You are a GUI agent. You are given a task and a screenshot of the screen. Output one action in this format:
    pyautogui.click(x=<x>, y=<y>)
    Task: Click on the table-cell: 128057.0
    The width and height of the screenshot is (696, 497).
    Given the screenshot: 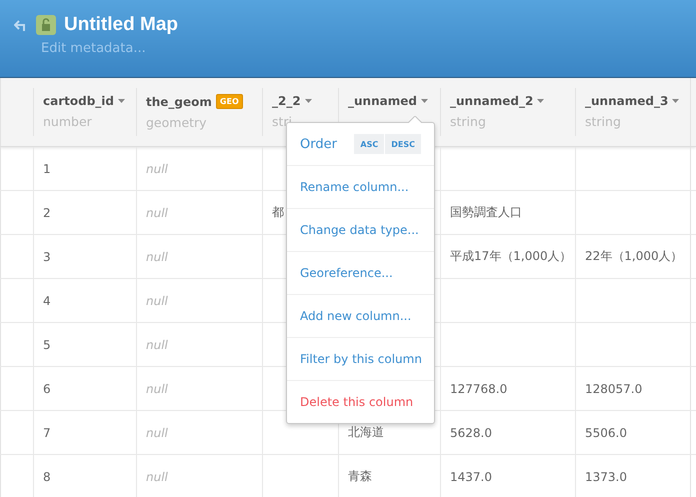 What is the action you would take?
    pyautogui.click(x=613, y=389)
    